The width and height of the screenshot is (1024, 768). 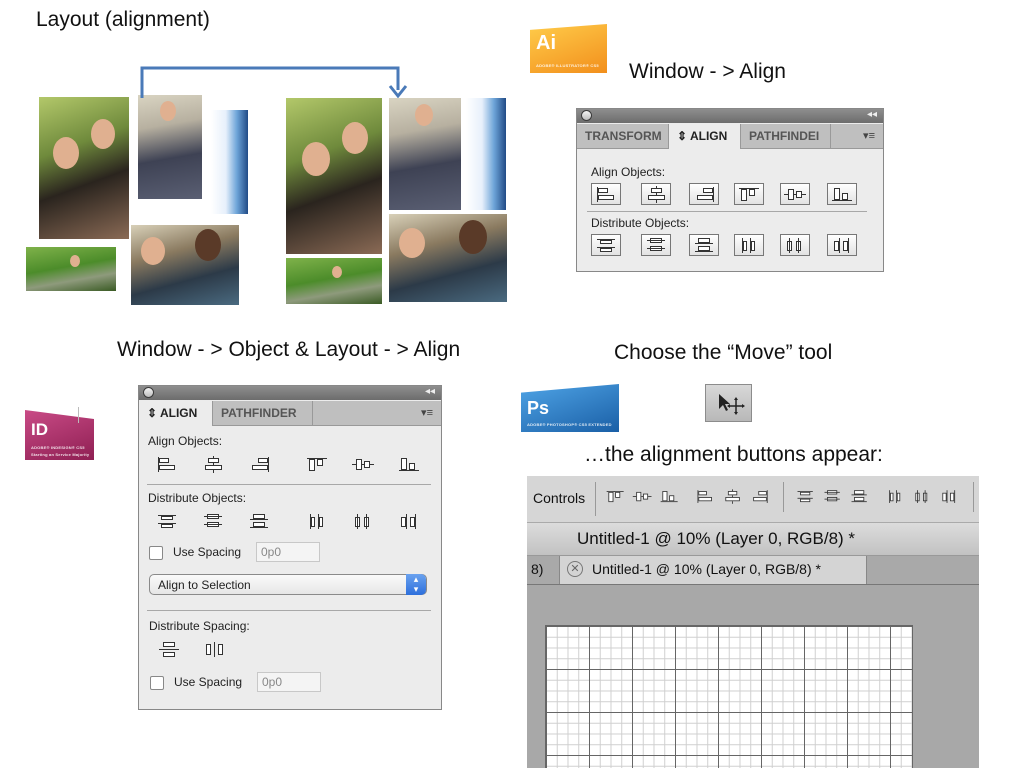 I want to click on photo-woman-grass, so click(x=334, y=281).